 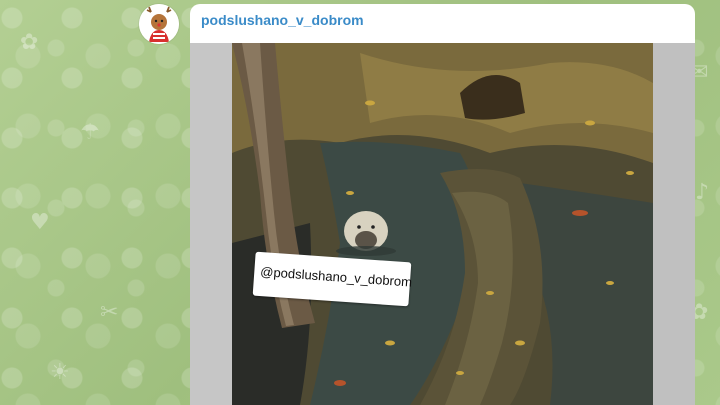 What do you see at coordinates (282, 20) in the screenshot?
I see `channel-name-link: podslushano_v_dobrom` at bounding box center [282, 20].